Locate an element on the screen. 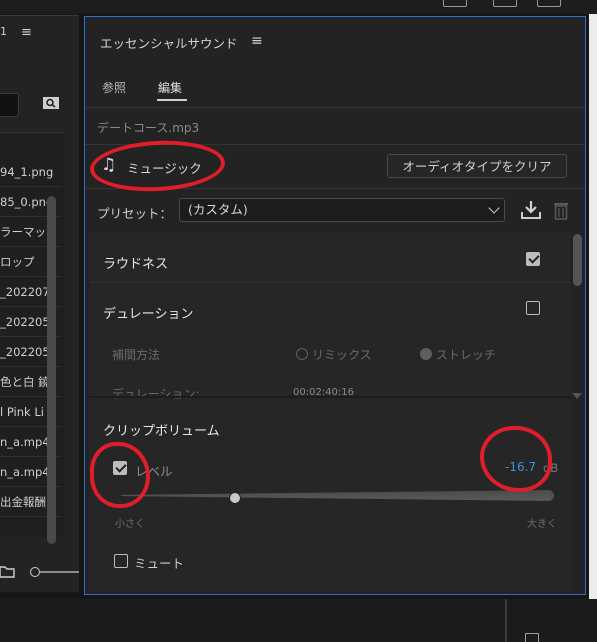 The height and width of the screenshot is (642, 597). folder-icon is located at coordinates (8, 571).